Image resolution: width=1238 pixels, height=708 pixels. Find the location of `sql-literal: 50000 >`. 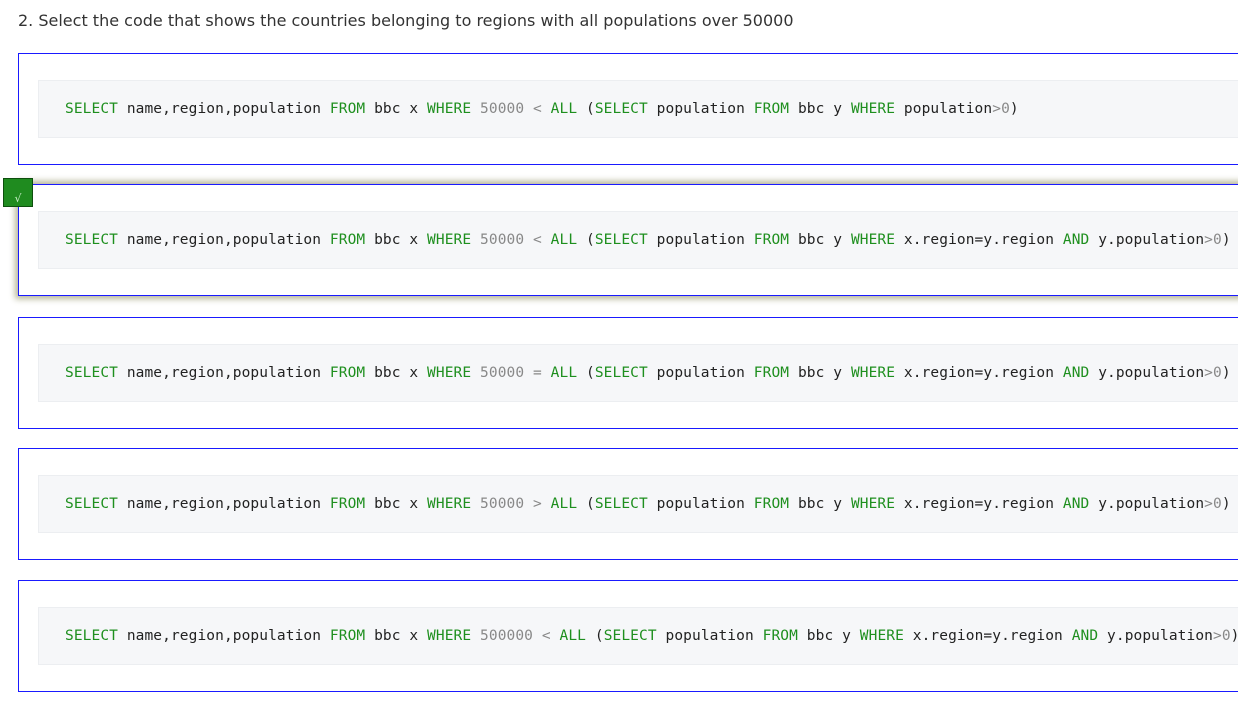

sql-literal: 50000 > is located at coordinates (511, 504).